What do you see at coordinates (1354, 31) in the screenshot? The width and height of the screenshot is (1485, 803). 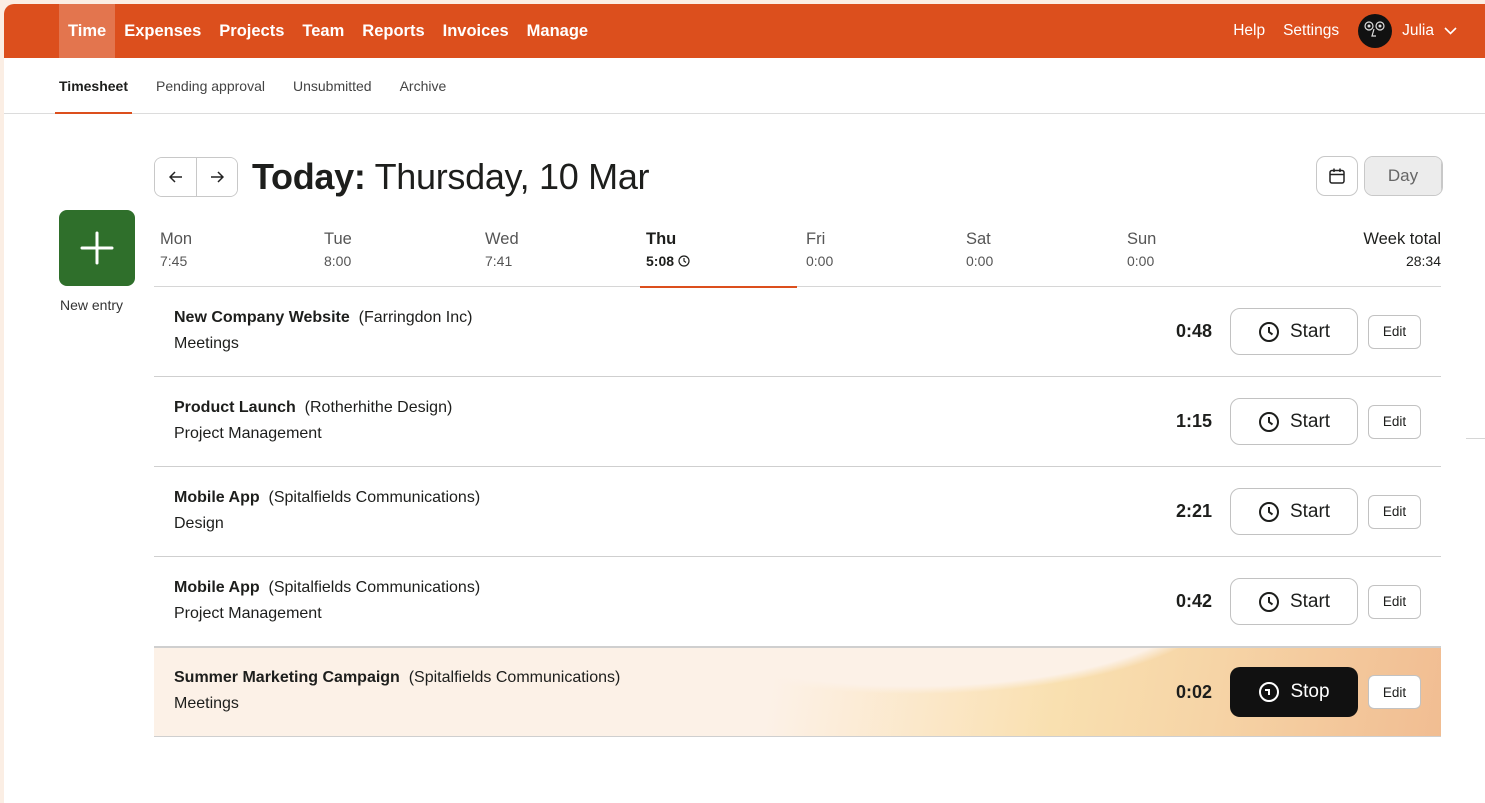 I see `nav-right: Help Settings Julia` at bounding box center [1354, 31].